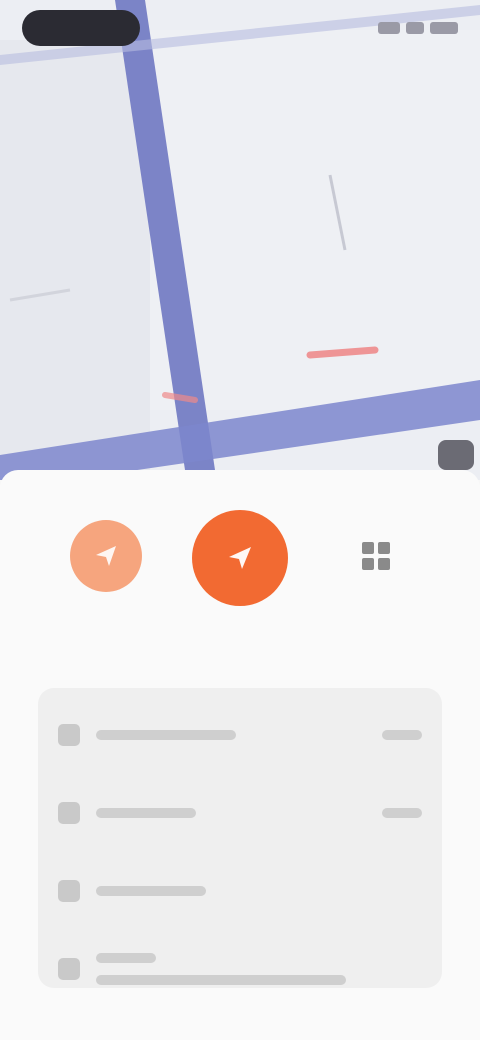  I want to click on share-icon, so click(69, 969).